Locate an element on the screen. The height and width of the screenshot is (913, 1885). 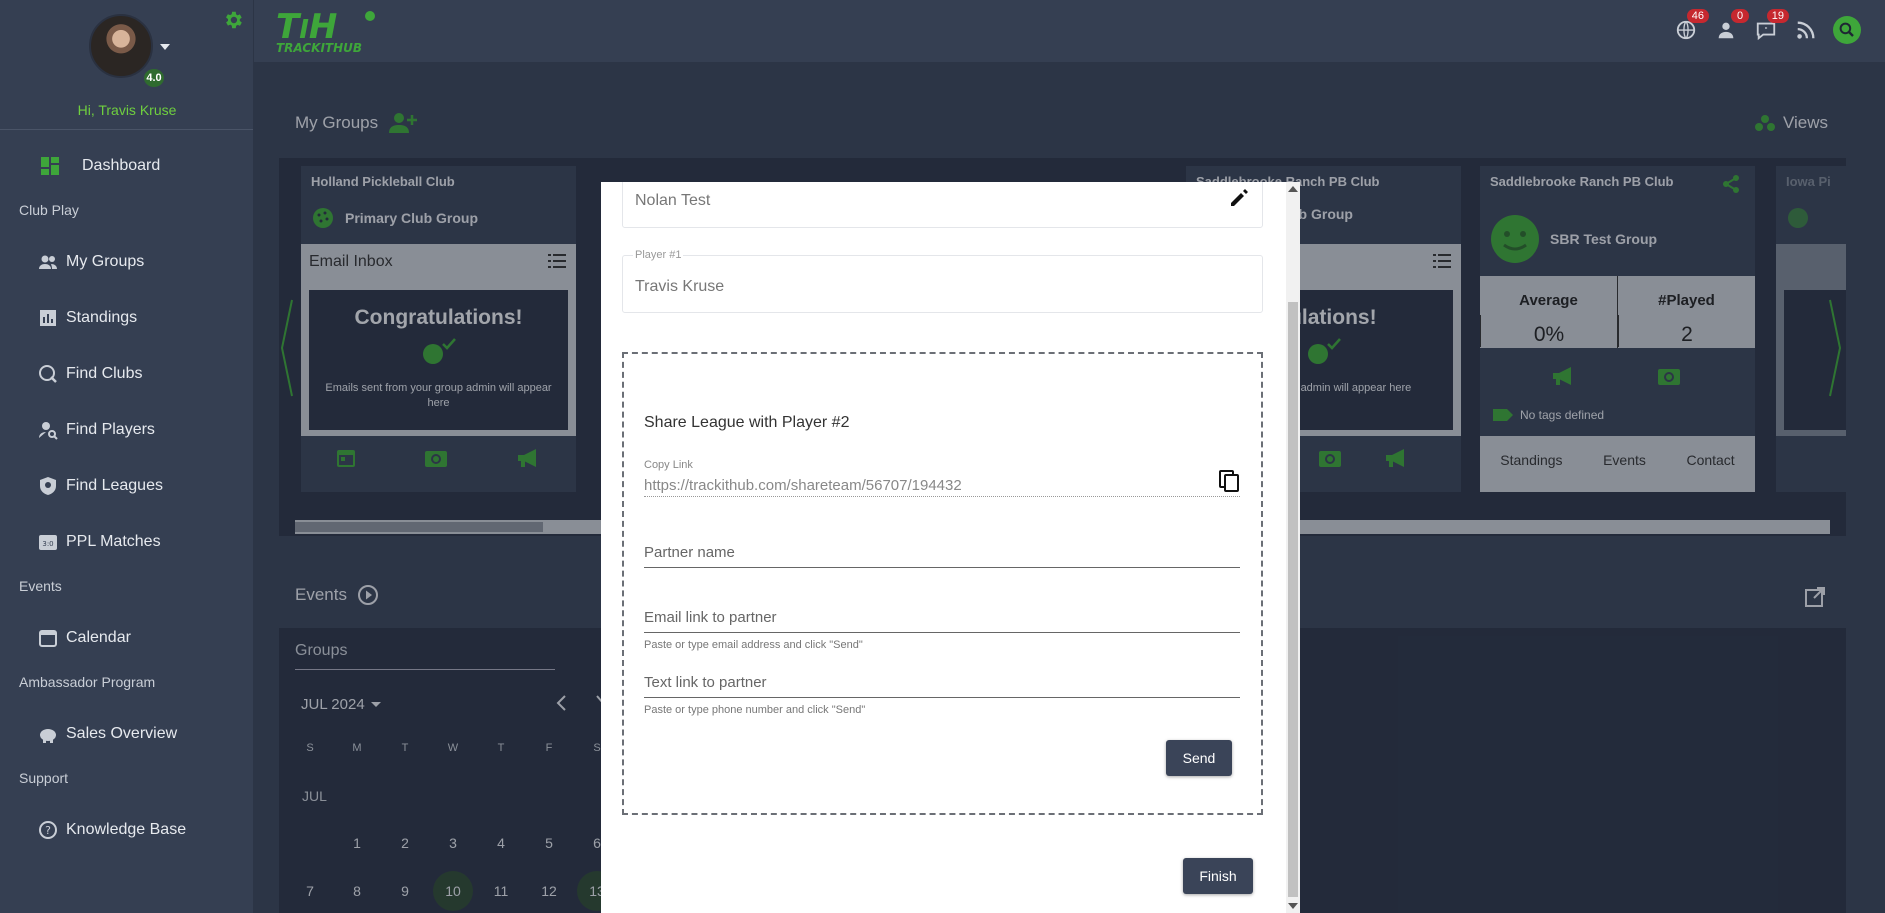
sidebar-item-label: Find Leagues is located at coordinates (114, 485).